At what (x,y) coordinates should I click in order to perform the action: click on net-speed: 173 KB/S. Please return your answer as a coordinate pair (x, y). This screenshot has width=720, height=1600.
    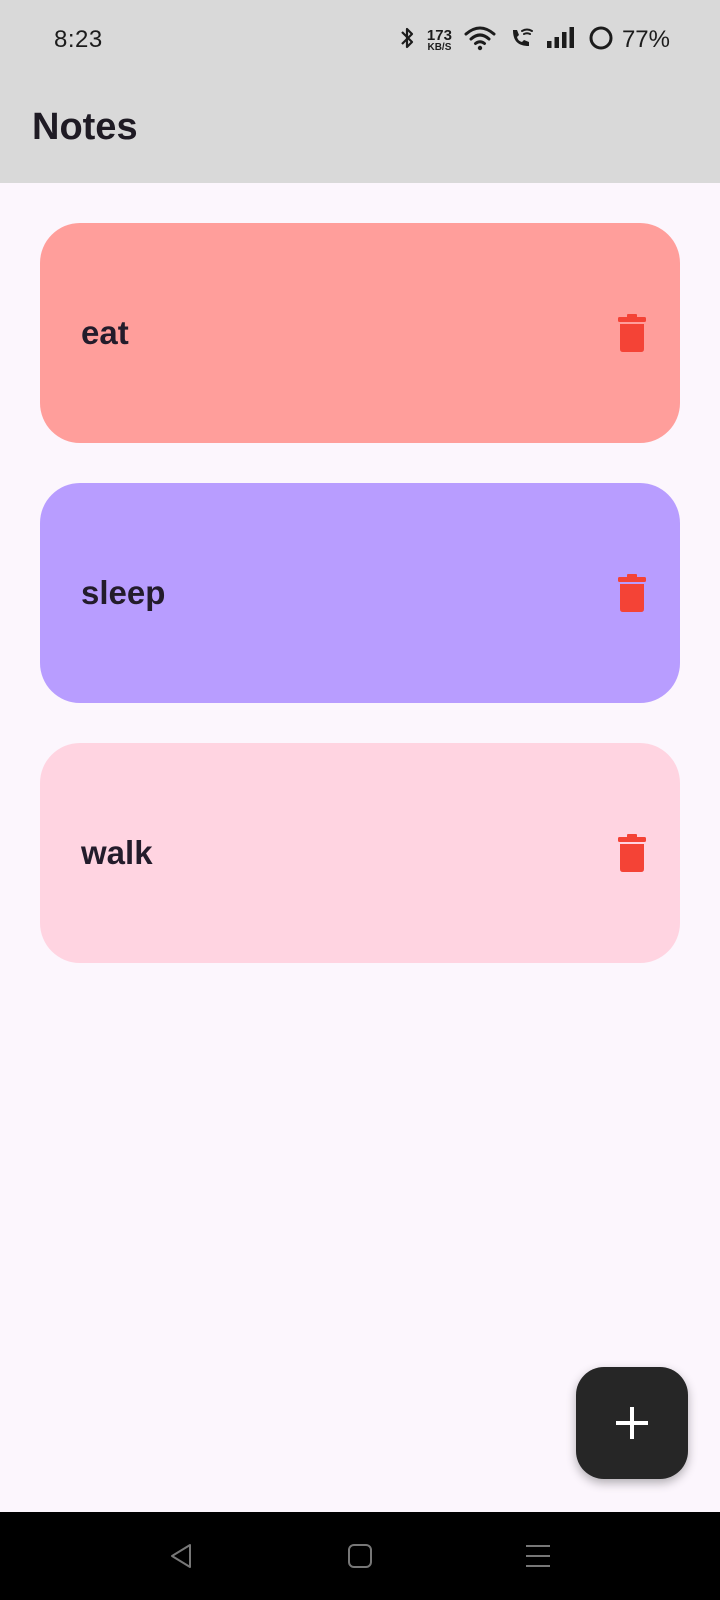
    Looking at the image, I should click on (439, 40).